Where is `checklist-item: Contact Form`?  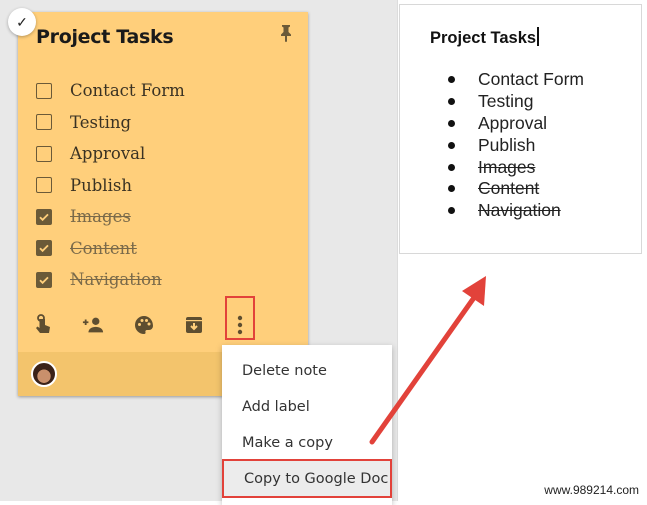 checklist-item: Contact Form is located at coordinates (110, 91).